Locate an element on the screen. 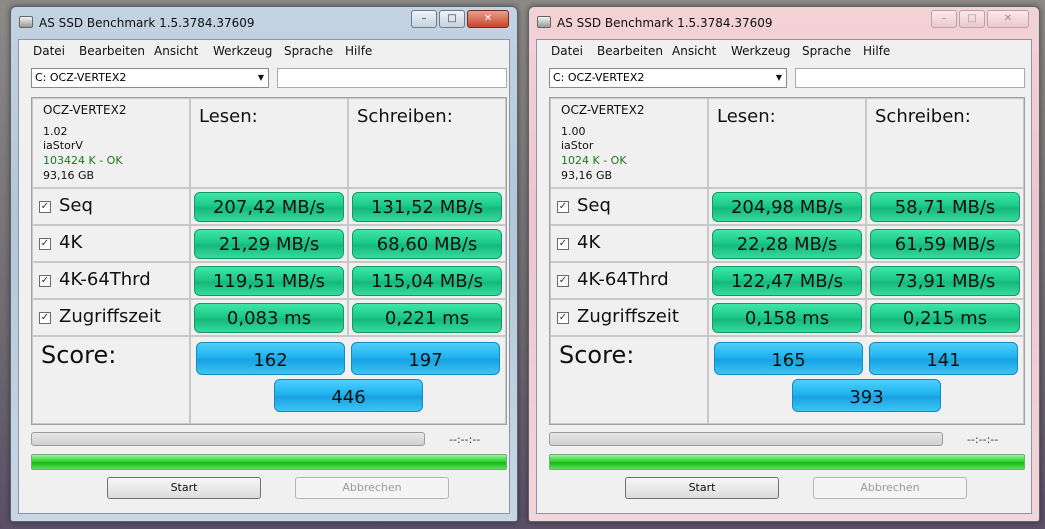 This screenshot has height=529, width=1045. write-result: 61,59 MB/s is located at coordinates (945, 244).